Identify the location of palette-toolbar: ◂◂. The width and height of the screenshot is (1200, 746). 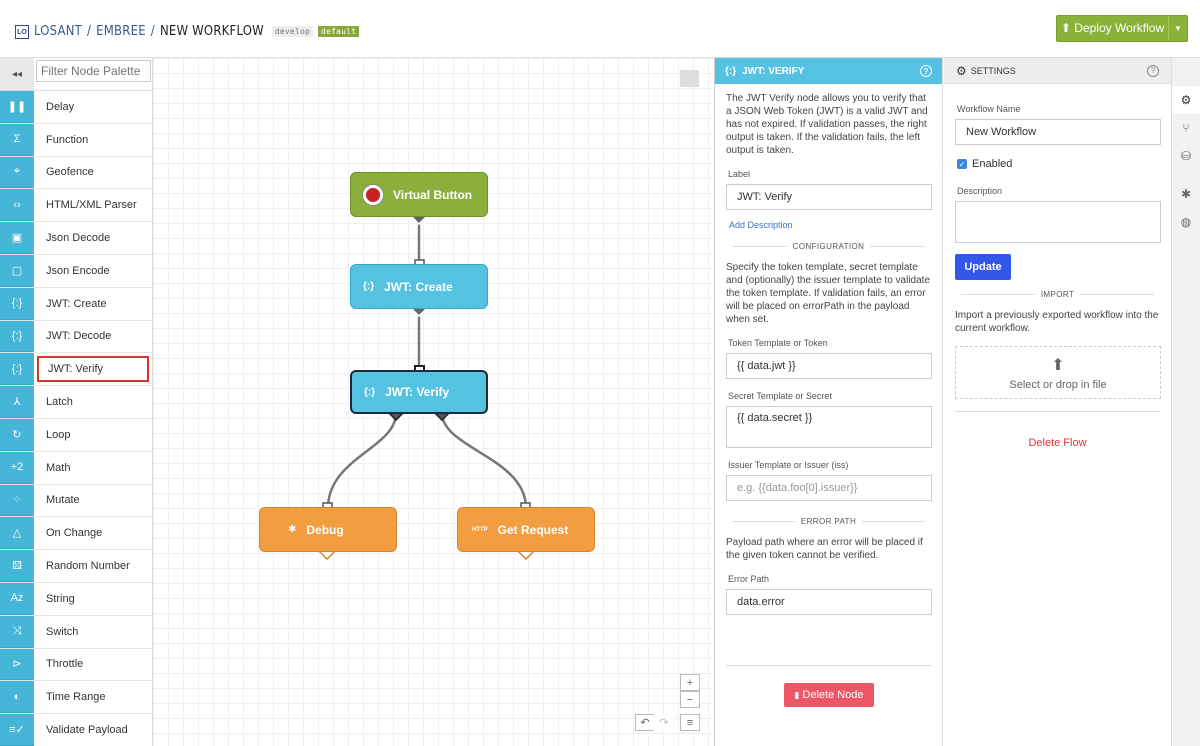
(76, 74).